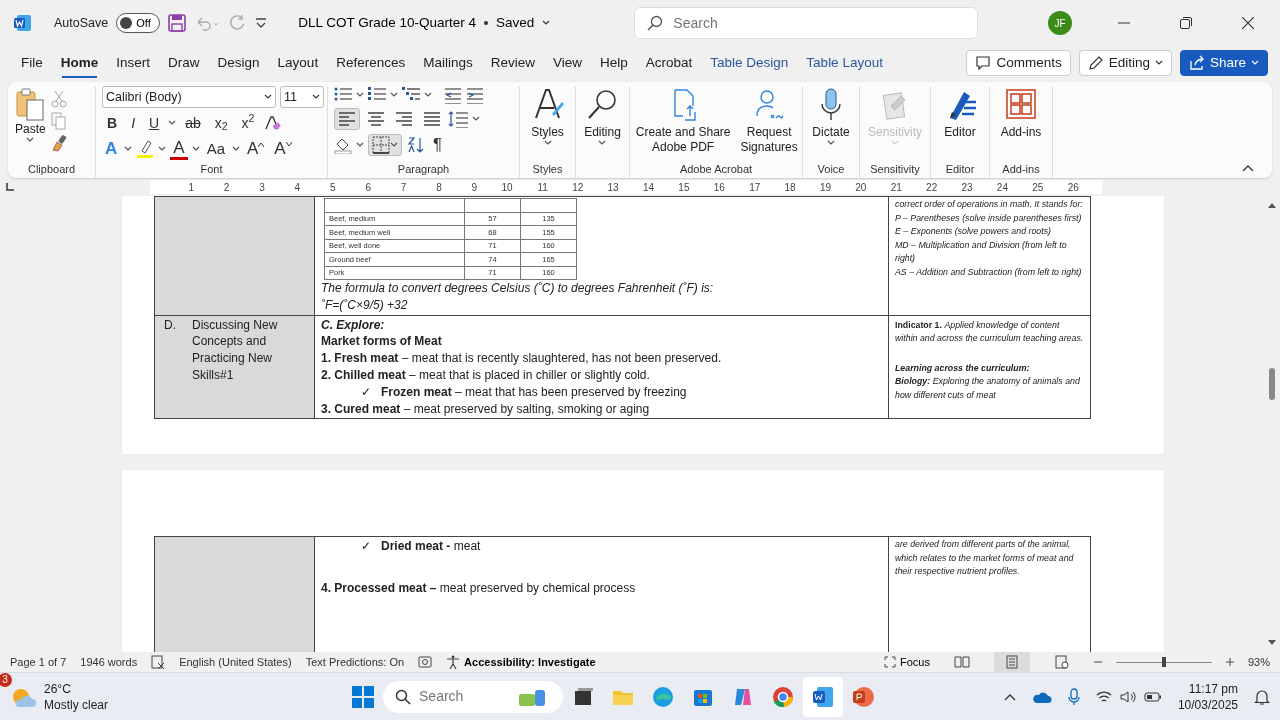 Image resolution: width=1280 pixels, height=720 pixels. I want to click on add-ins-button: Add-ins, so click(1021, 114).